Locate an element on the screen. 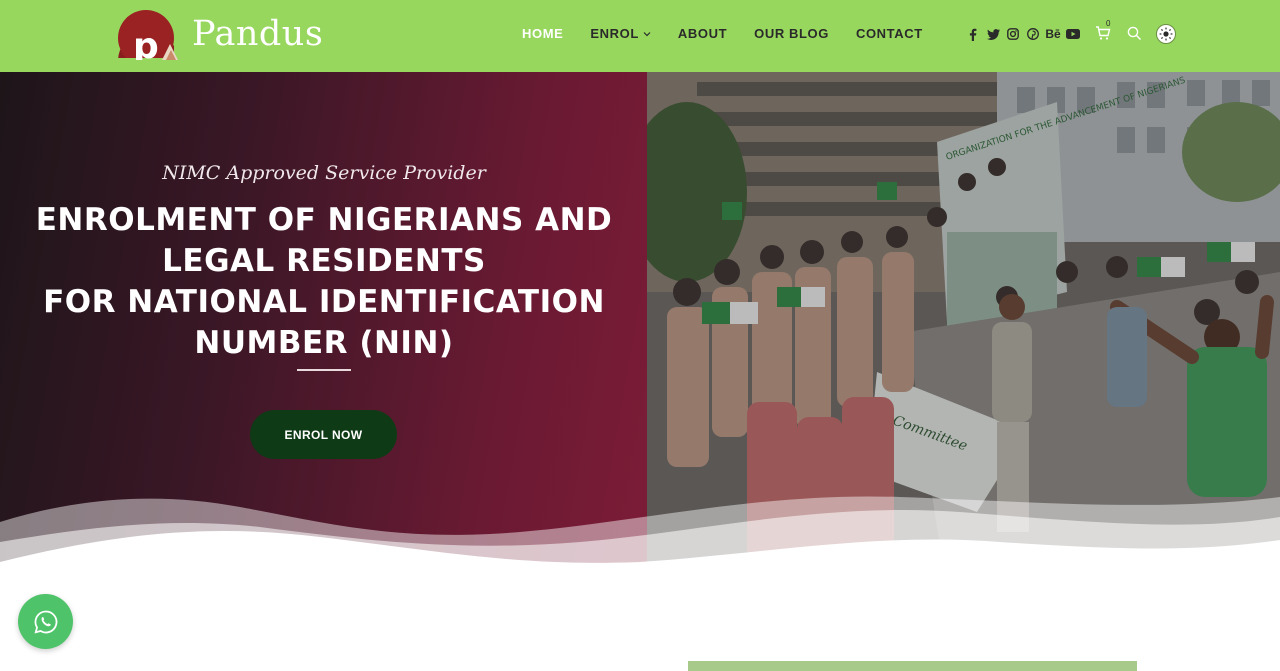  headline-line-1: ENROLMENT OF NIGERIANS AND is located at coordinates (324, 220).